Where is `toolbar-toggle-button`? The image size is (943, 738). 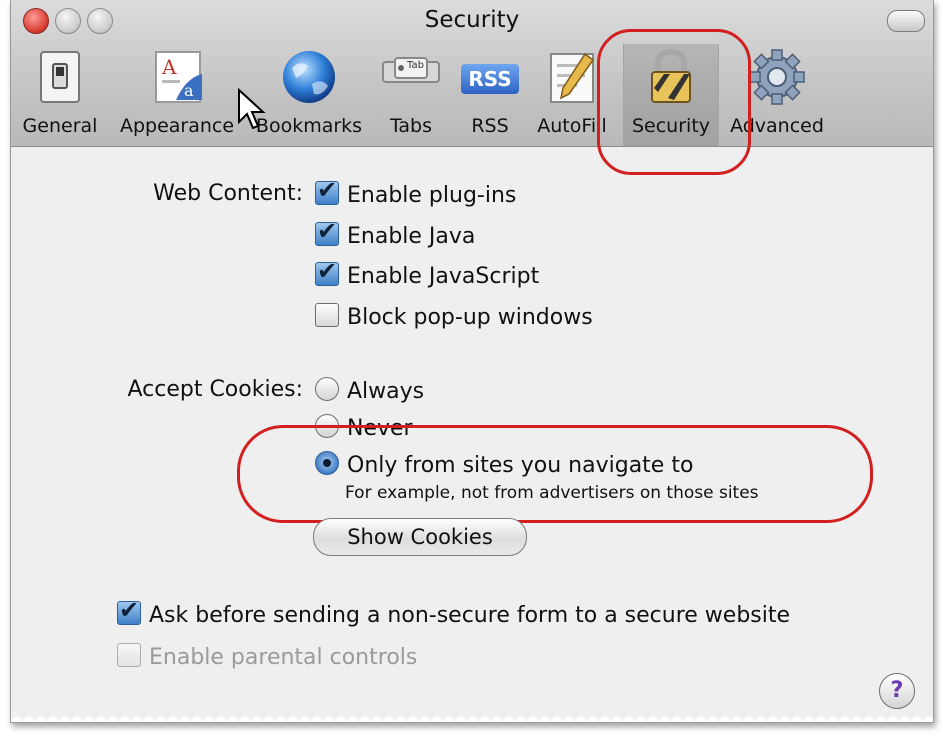
toolbar-toggle-button is located at coordinates (906, 21).